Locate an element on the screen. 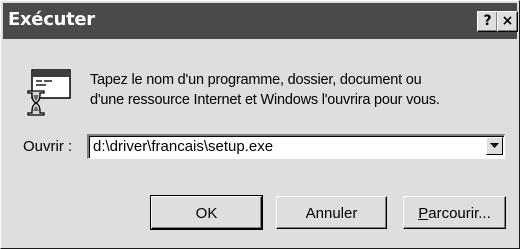  chevron-down-icon is located at coordinates (494, 145).